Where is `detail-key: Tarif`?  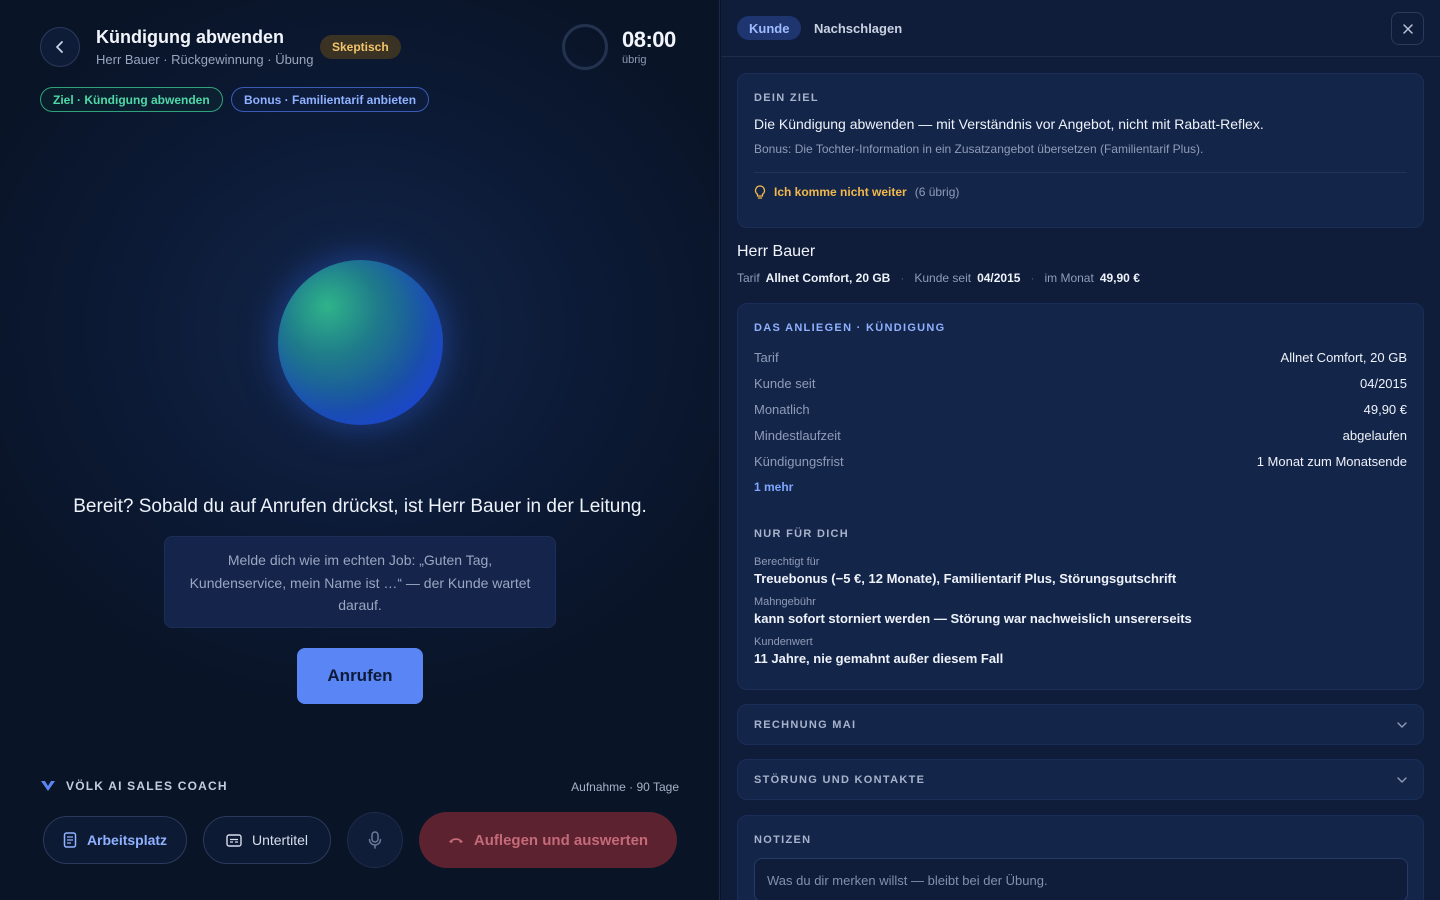 detail-key: Tarif is located at coordinates (766, 357).